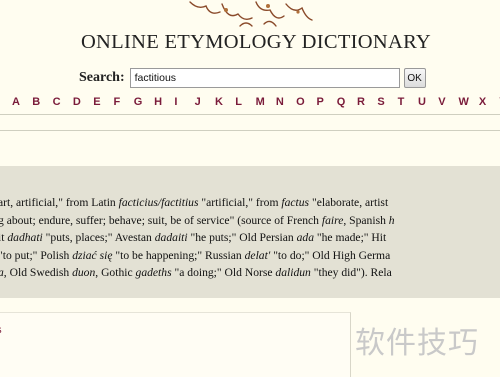 This screenshot has width=500, height=377. What do you see at coordinates (326, 102) in the screenshot?
I see `alphabet-link-p: P` at bounding box center [326, 102].